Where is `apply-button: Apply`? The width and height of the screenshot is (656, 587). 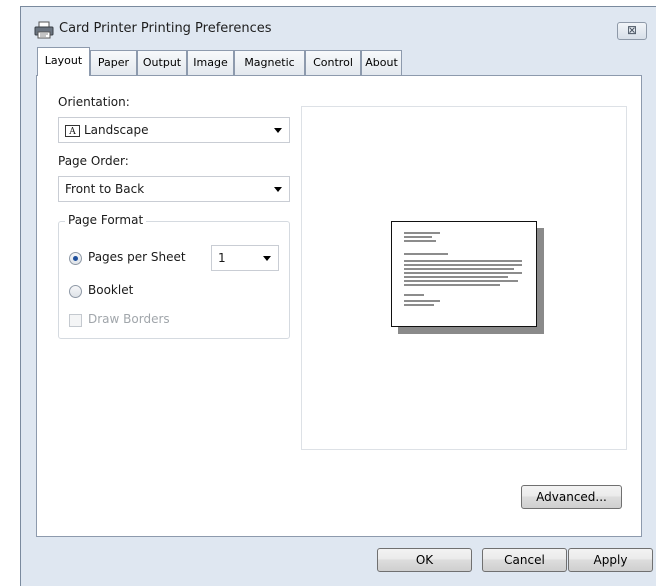 apply-button: Apply is located at coordinates (610, 560).